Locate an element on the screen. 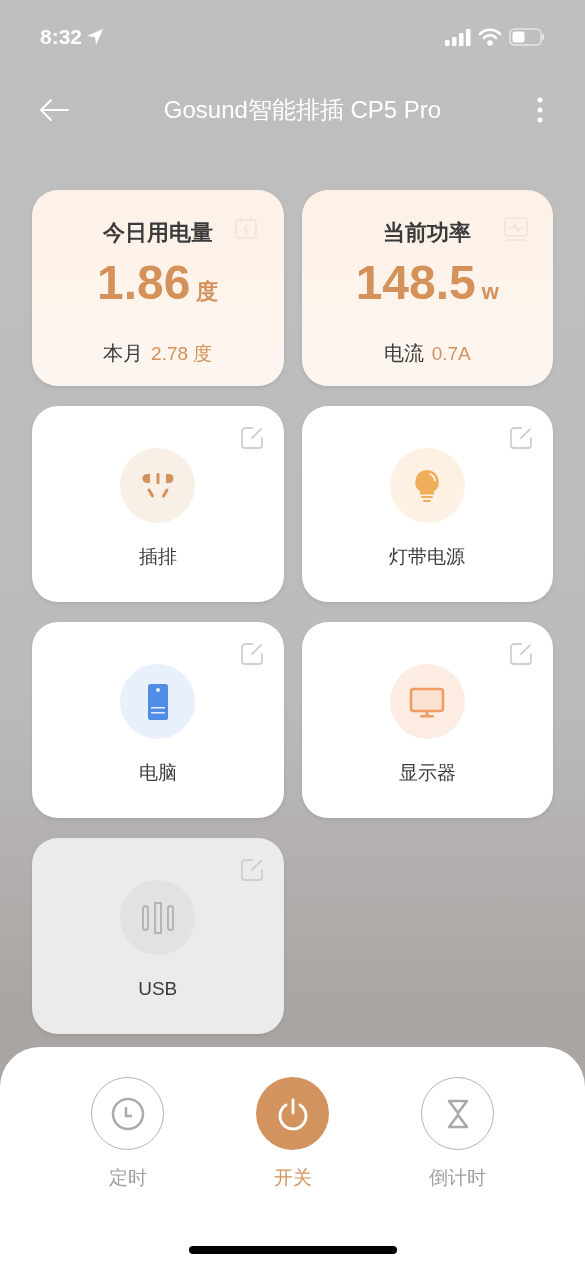  action-label: 定时 is located at coordinates (127, 1178).